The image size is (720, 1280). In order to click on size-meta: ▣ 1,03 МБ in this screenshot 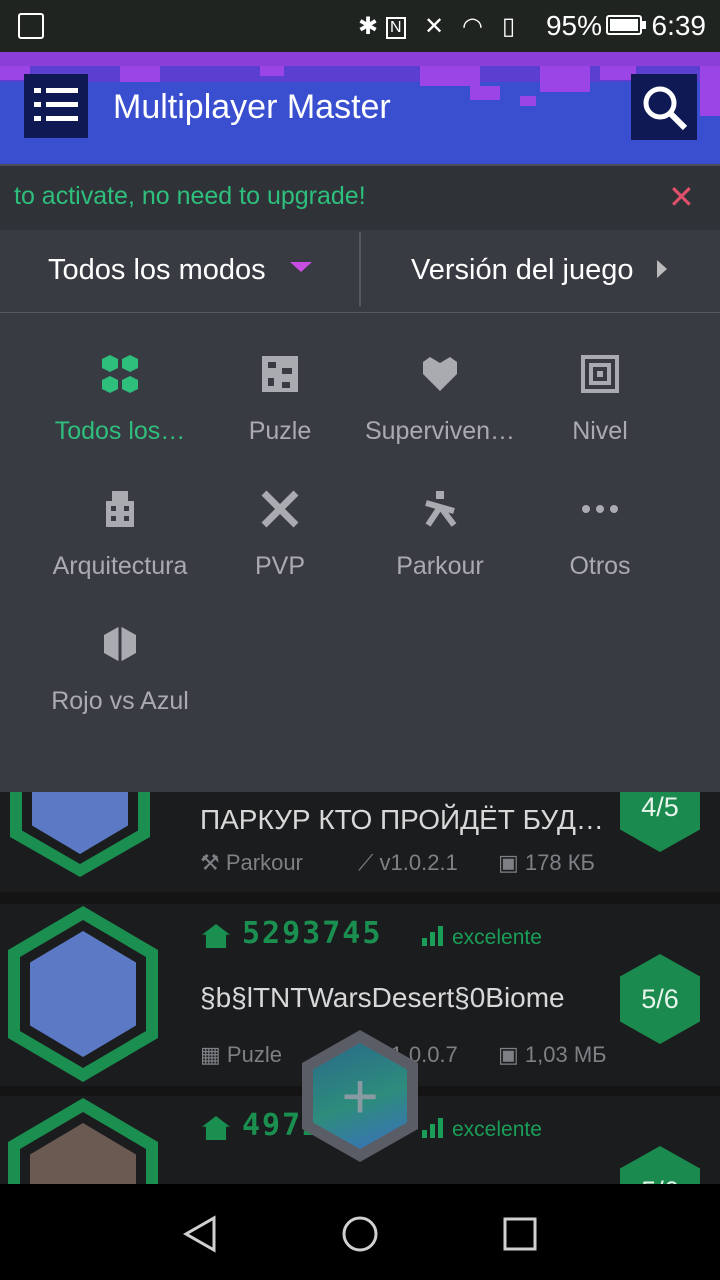, I will do `click(552, 1054)`.